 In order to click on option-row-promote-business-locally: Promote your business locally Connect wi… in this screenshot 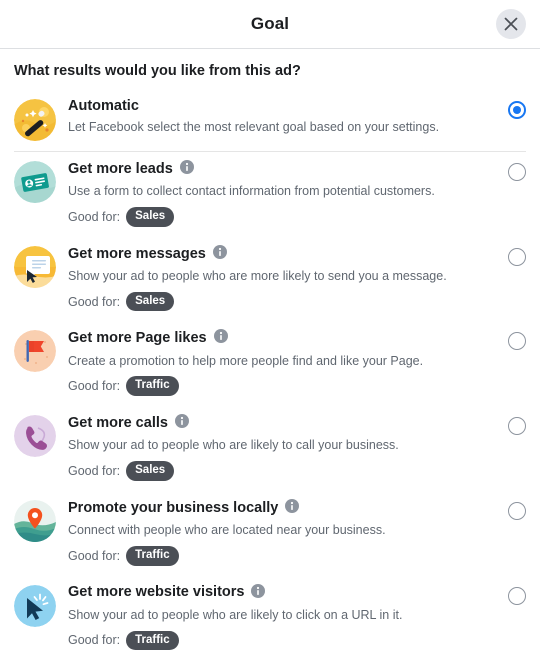, I will do `click(270, 532)`.